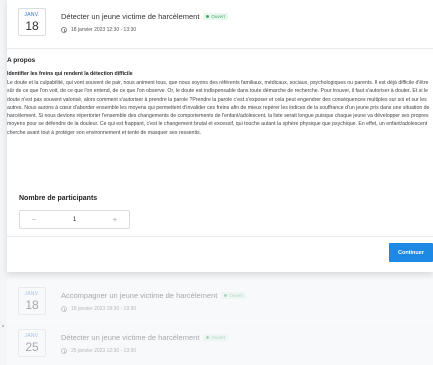 The height and width of the screenshot is (365, 433). What do you see at coordinates (104, 309) in the screenshot?
I see `event-time-text: 18 janvier 2023 18:30 - 19:30` at bounding box center [104, 309].